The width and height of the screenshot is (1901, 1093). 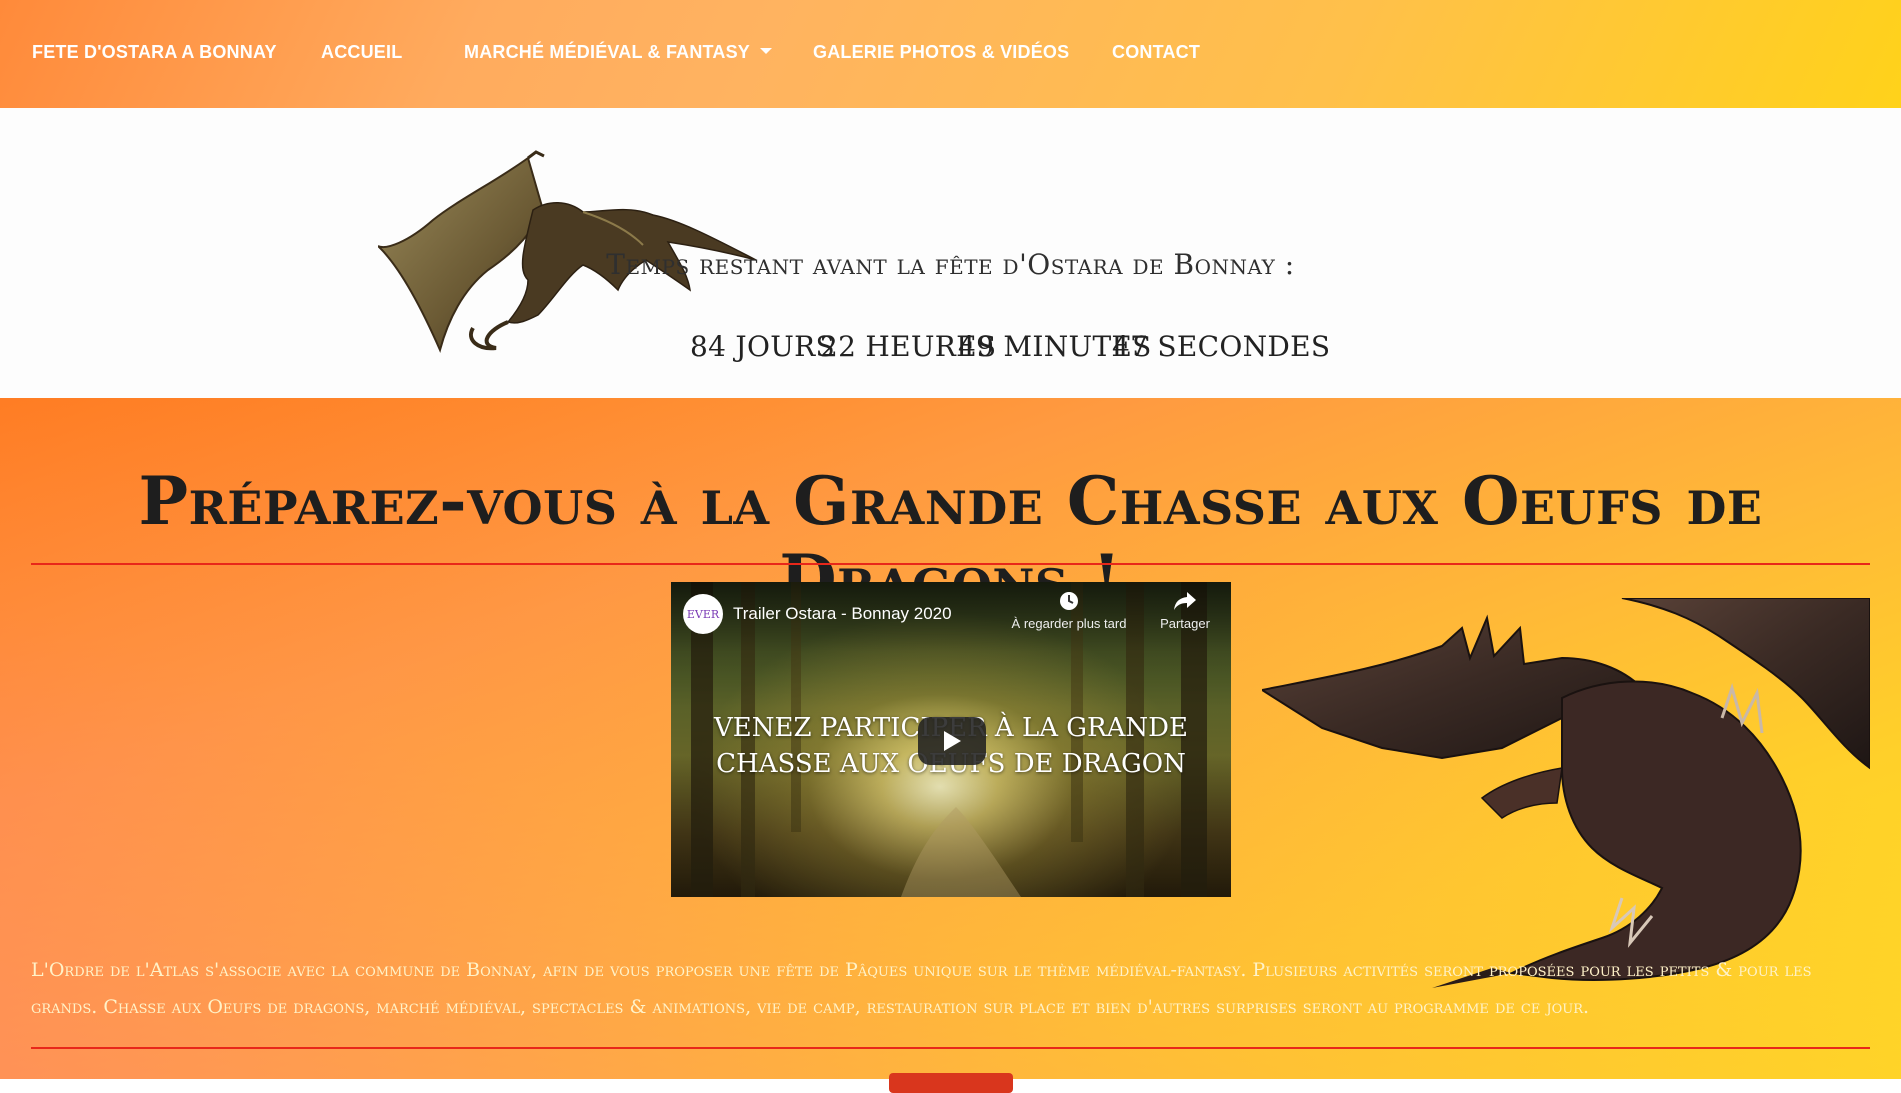 I want to click on caret-down-icon, so click(x=766, y=51).